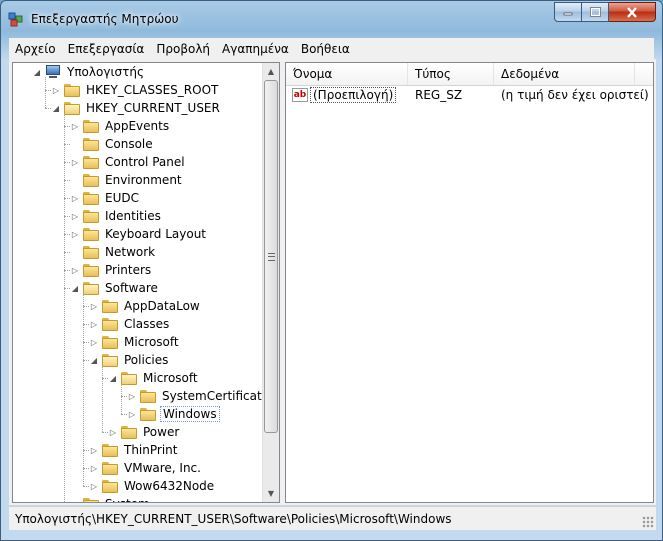 Image resolution: width=663 pixels, height=541 pixels. I want to click on tree-item: ▷ Identities, so click(116, 216).